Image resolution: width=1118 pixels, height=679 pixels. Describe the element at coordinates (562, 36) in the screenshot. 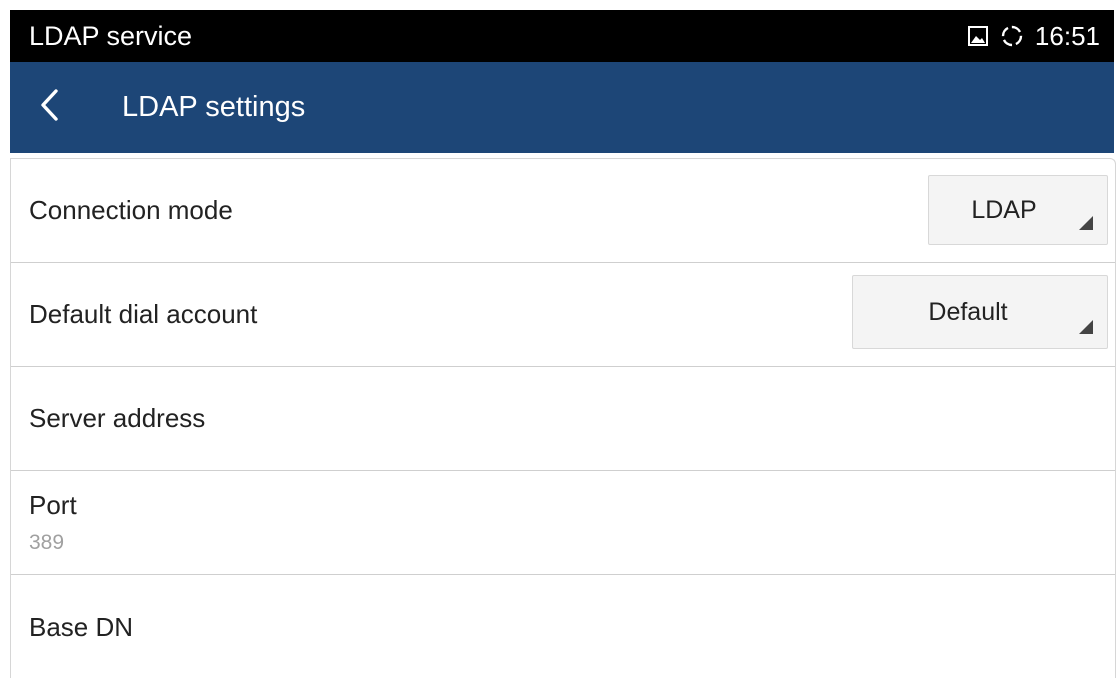

I see `status-bar: LDAP service 16:51` at that location.